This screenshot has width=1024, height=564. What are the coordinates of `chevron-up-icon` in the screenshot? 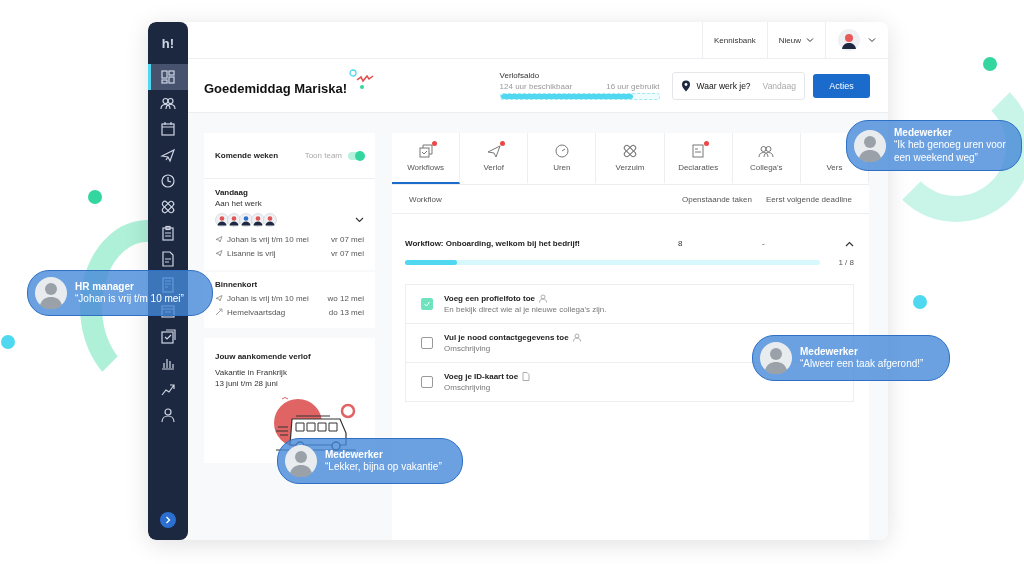 It's located at (849, 243).